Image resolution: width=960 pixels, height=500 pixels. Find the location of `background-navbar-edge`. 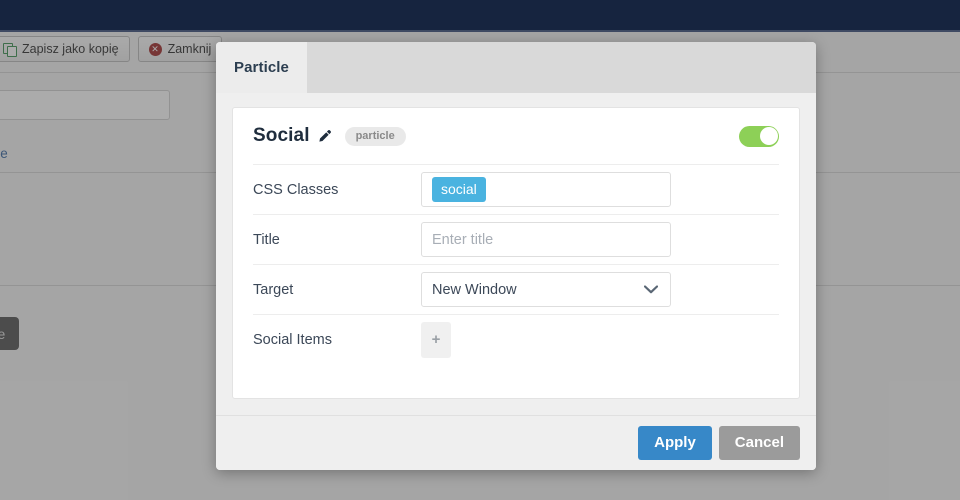

background-navbar-edge is located at coordinates (480, 31).